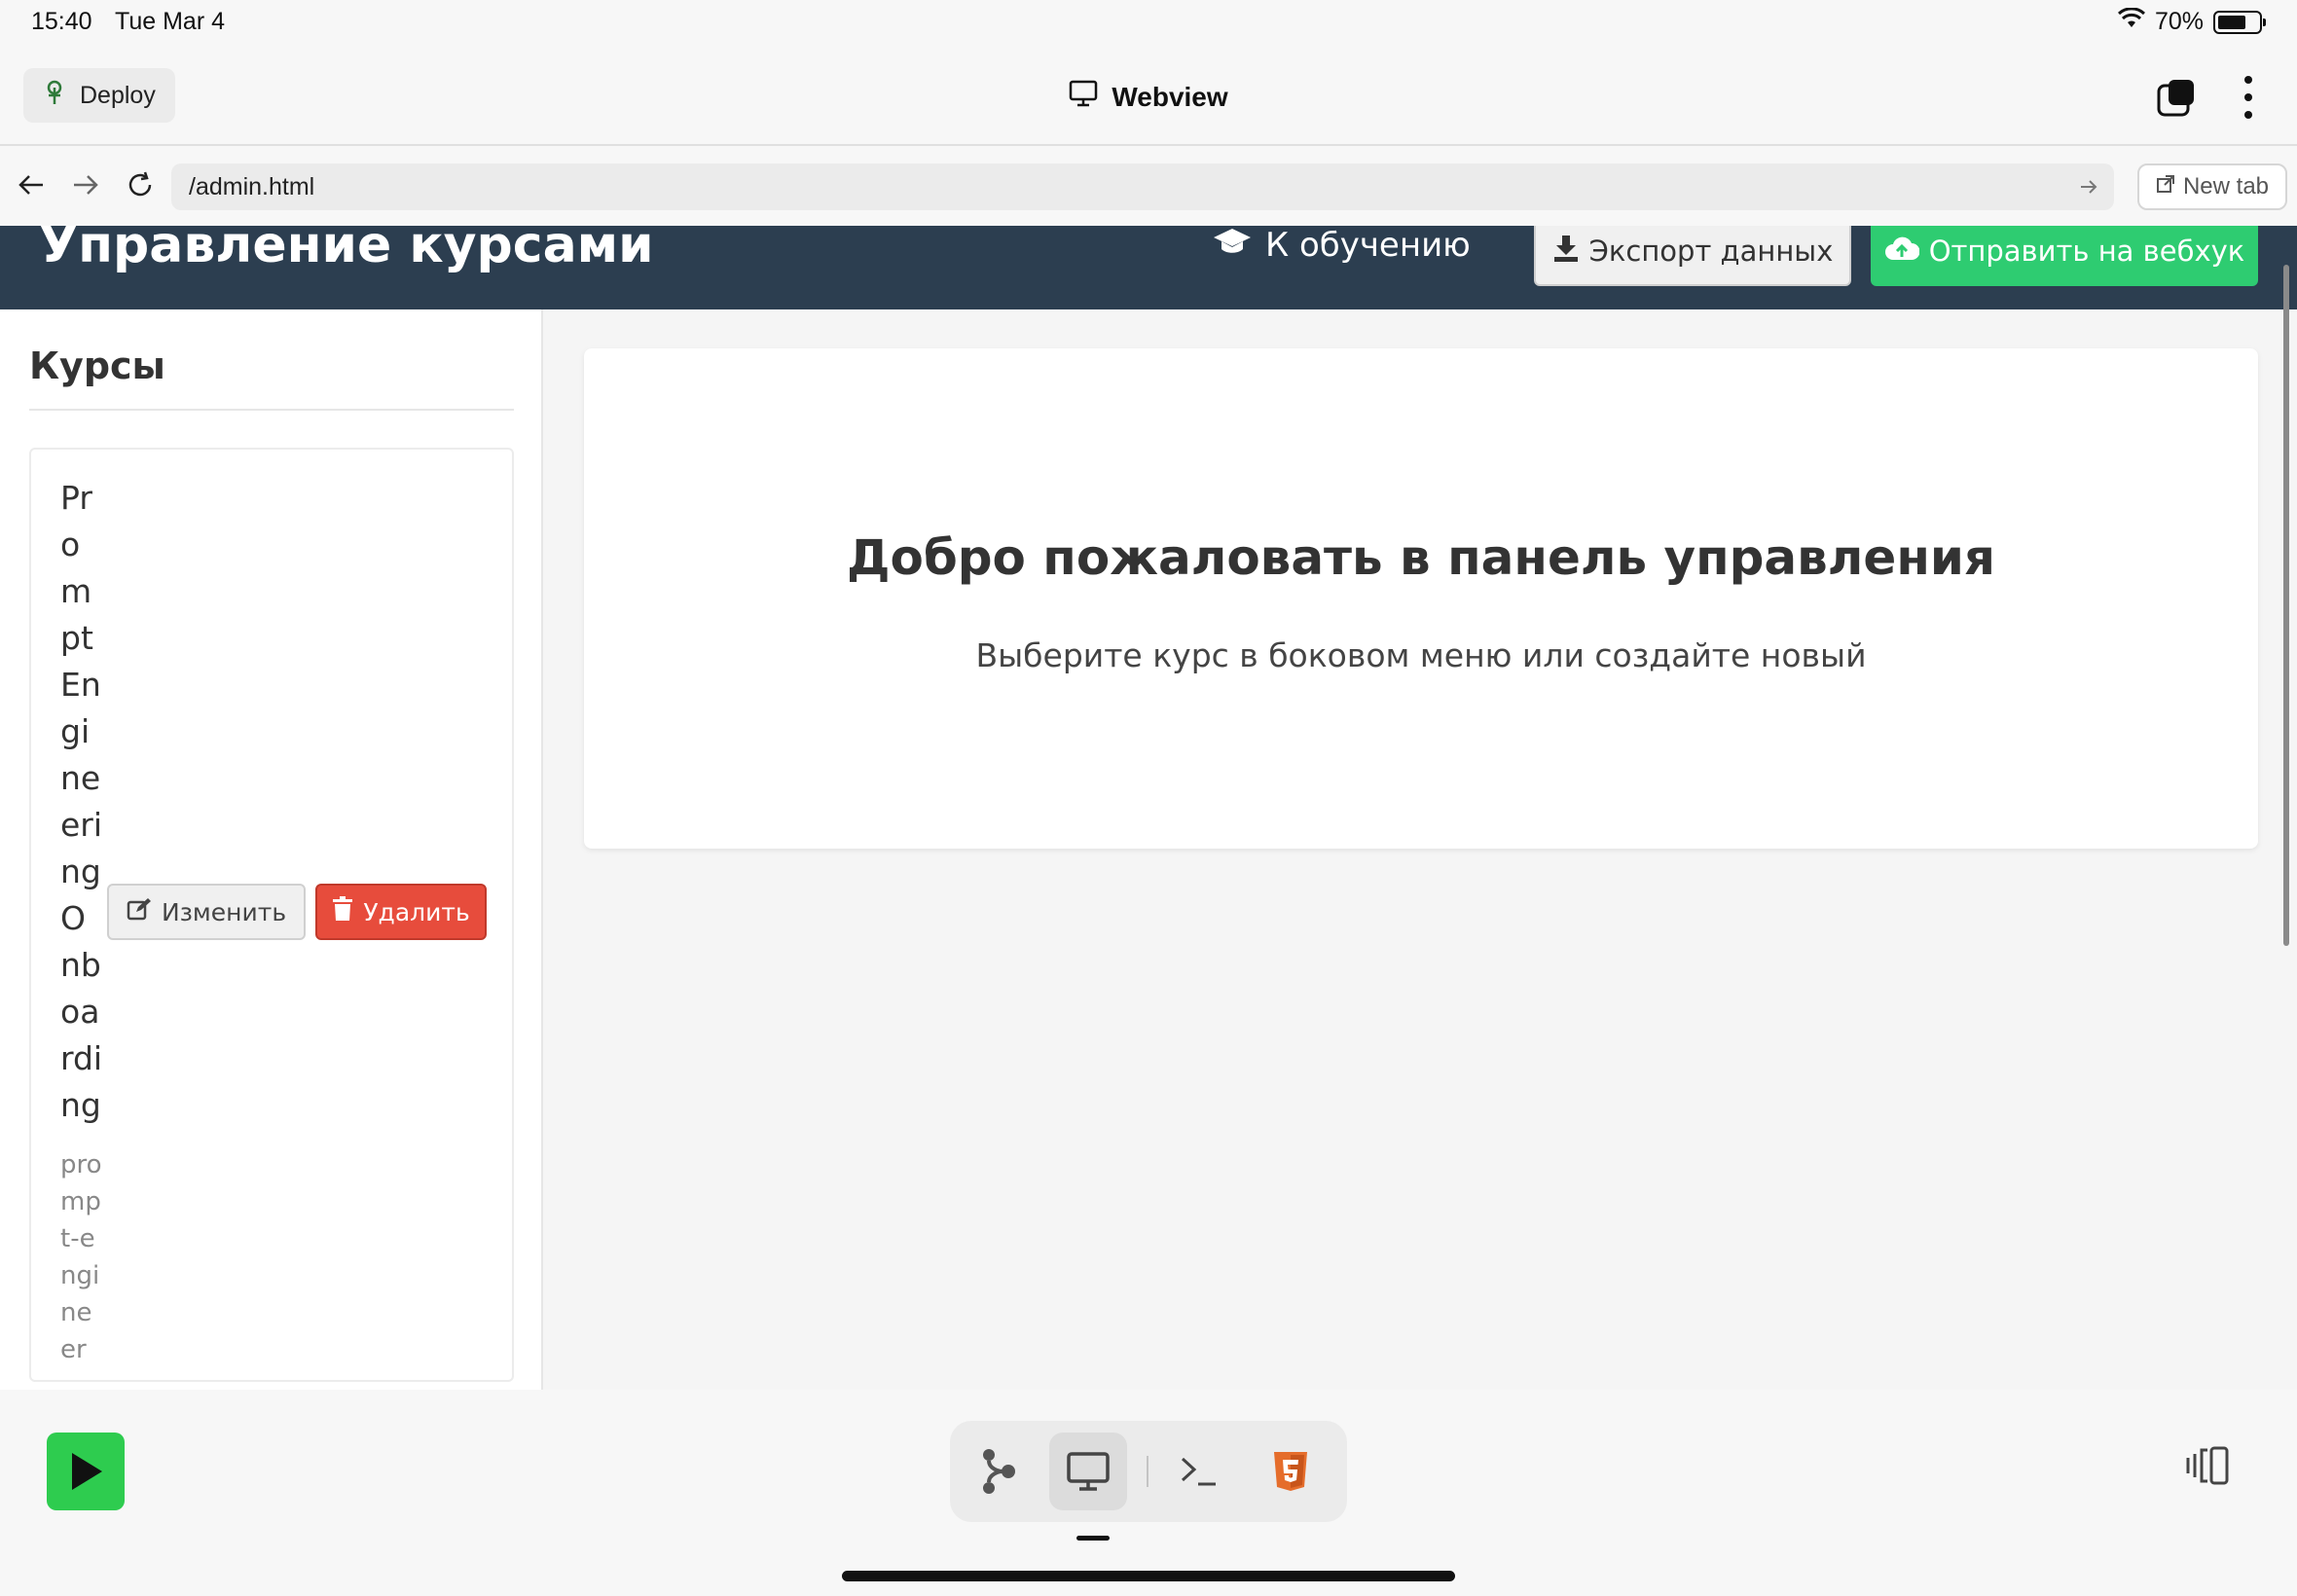 This screenshot has width=2297, height=1596. I want to click on course-name: Prompt Engineering Onboarding, so click(81, 801).